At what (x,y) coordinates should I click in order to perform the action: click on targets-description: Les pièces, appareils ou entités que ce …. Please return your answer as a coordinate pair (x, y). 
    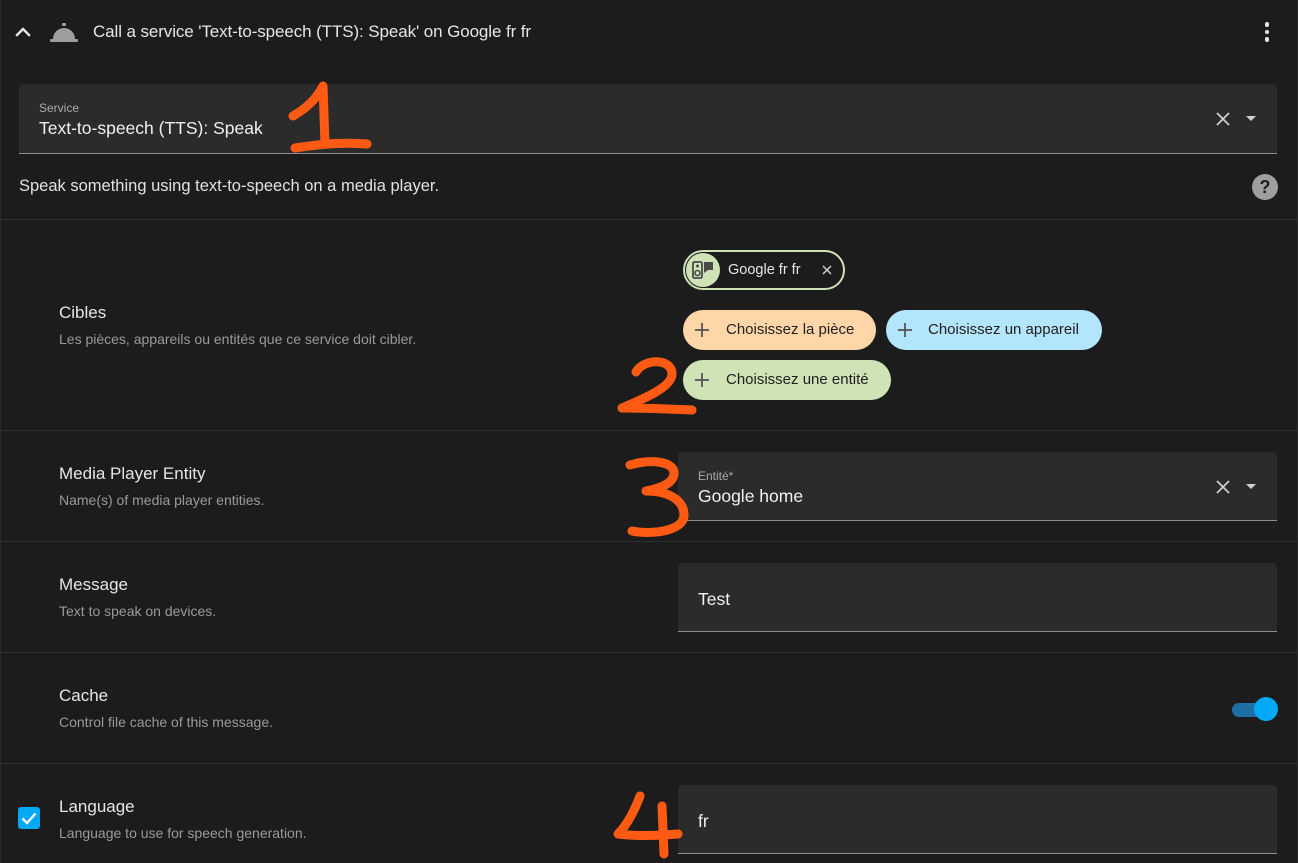
    Looking at the image, I should click on (238, 339).